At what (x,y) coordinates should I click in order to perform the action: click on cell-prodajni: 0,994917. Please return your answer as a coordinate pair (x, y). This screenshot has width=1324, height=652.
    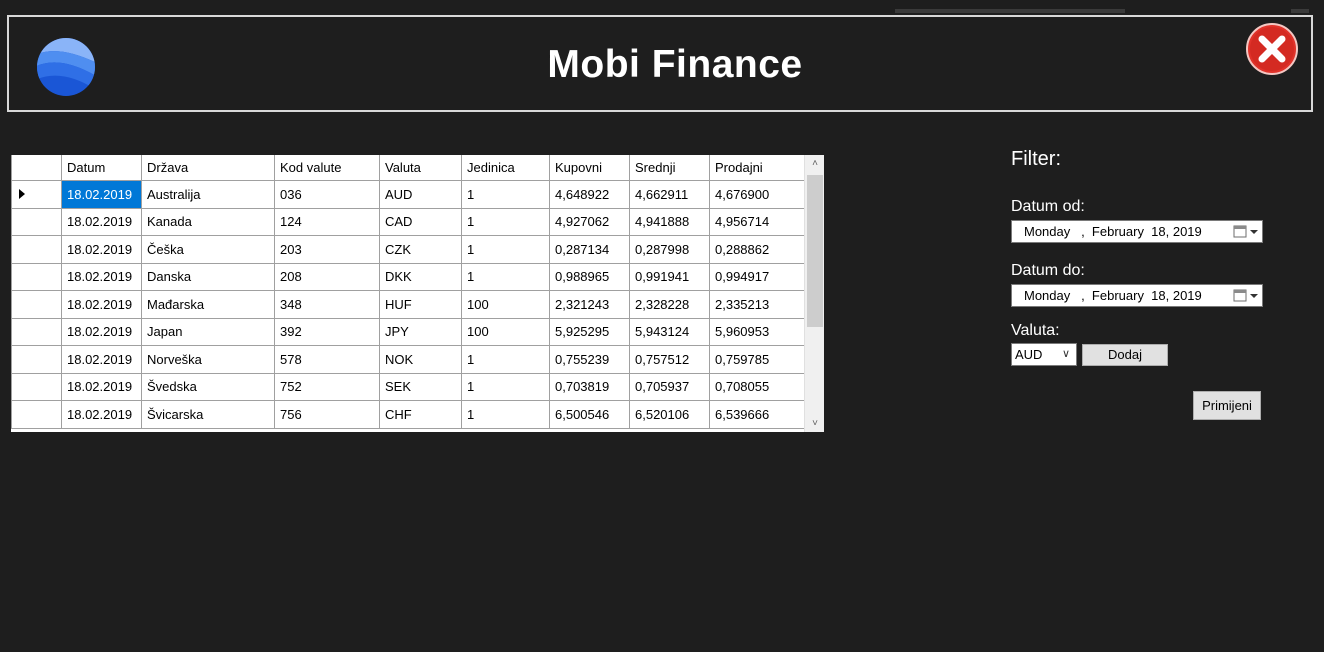
    Looking at the image, I should click on (757, 276).